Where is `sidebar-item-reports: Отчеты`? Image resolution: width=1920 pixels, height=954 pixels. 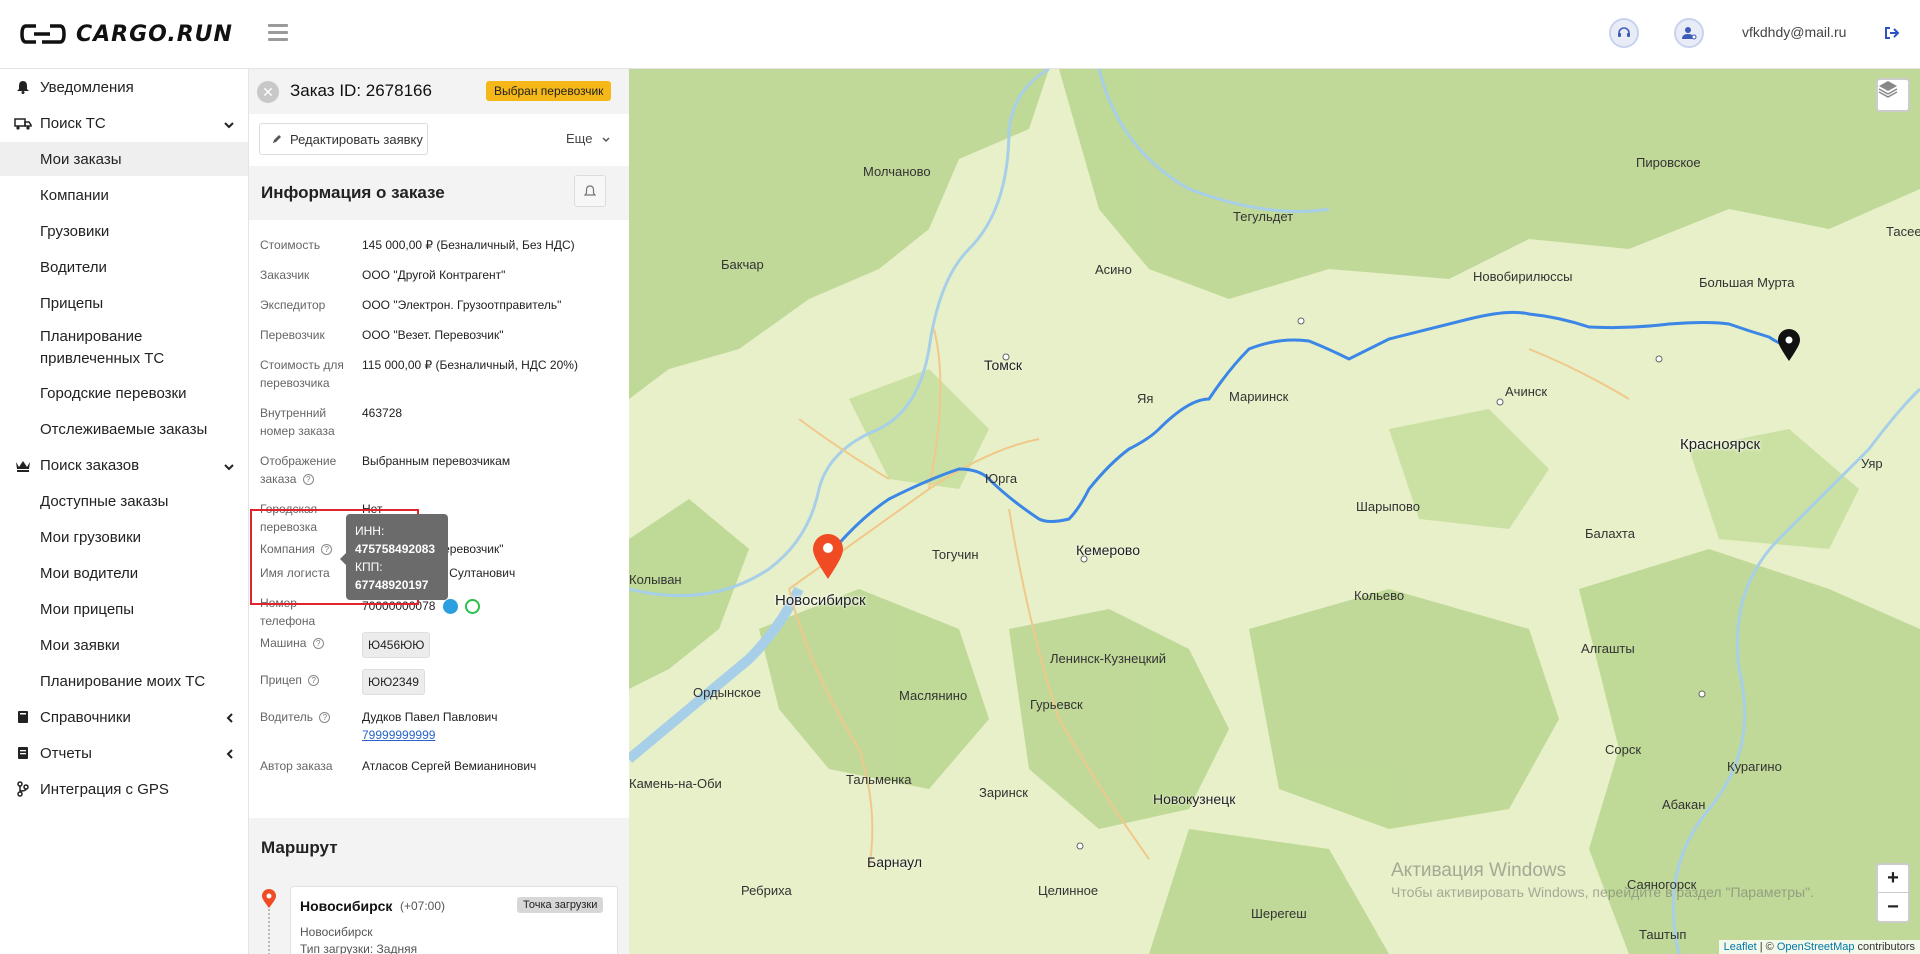
sidebar-item-reports: Отчеты is located at coordinates (124, 753).